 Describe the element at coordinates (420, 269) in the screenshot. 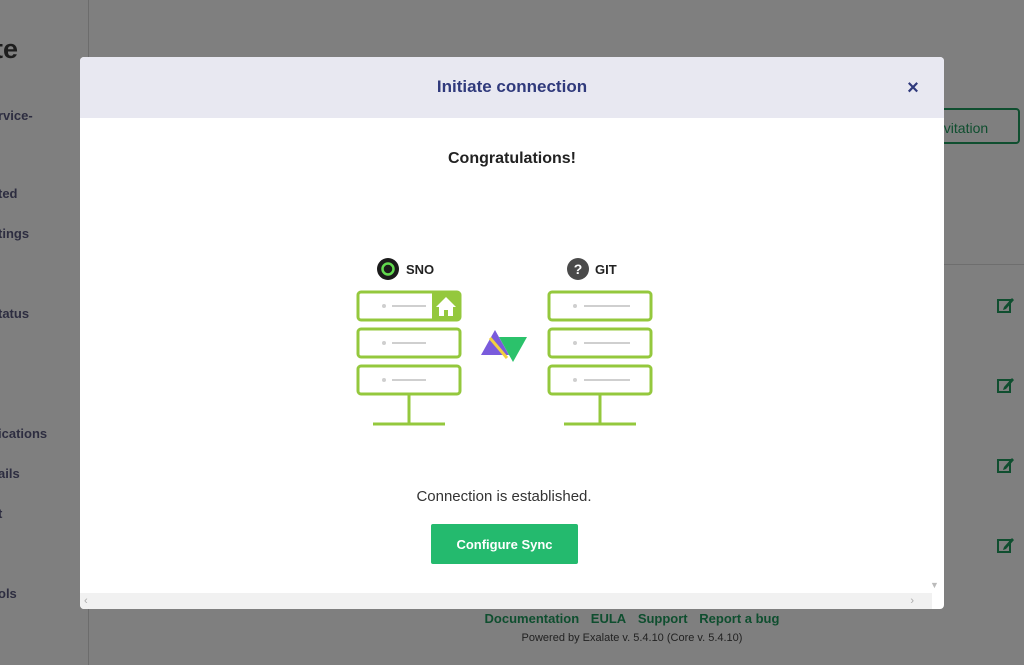

I see `left-node-label: SNO` at that location.